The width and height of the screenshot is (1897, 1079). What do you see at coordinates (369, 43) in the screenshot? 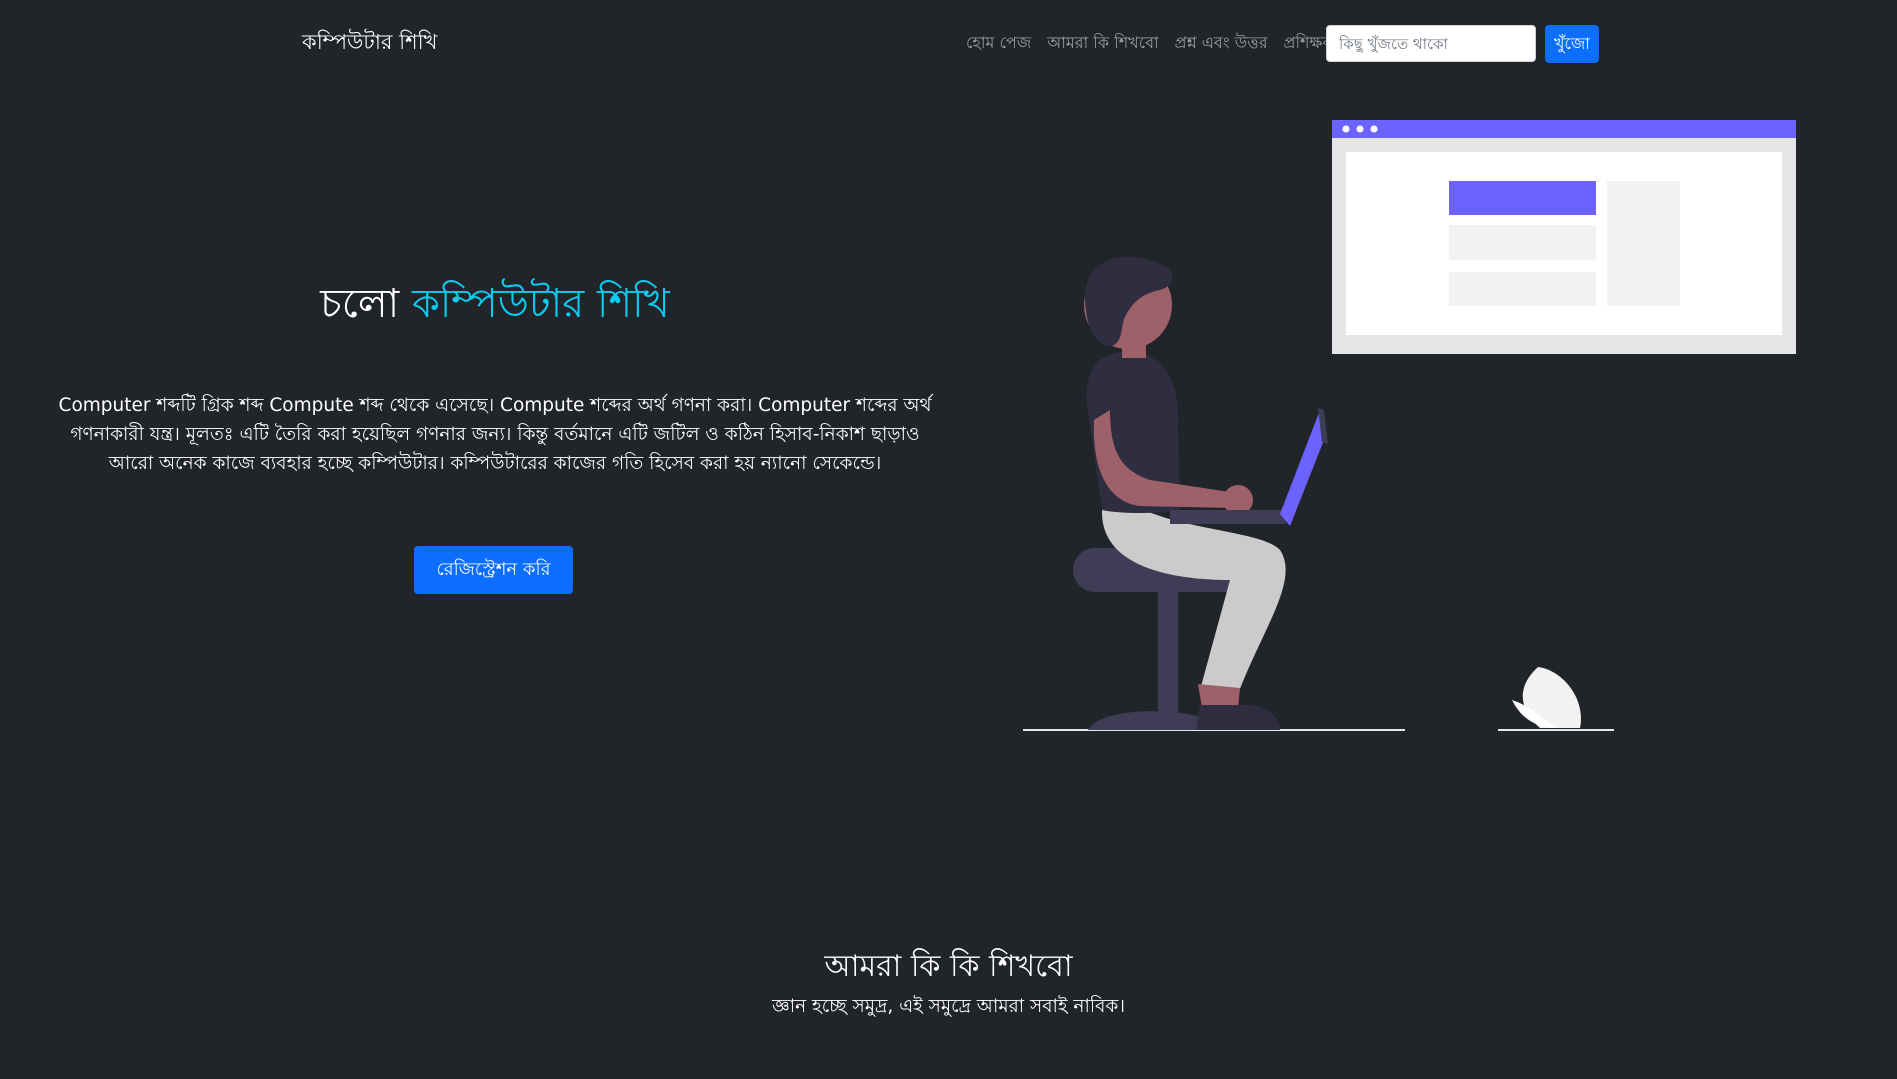
I see `brand-logo: কম্পিউটার শিখি` at bounding box center [369, 43].